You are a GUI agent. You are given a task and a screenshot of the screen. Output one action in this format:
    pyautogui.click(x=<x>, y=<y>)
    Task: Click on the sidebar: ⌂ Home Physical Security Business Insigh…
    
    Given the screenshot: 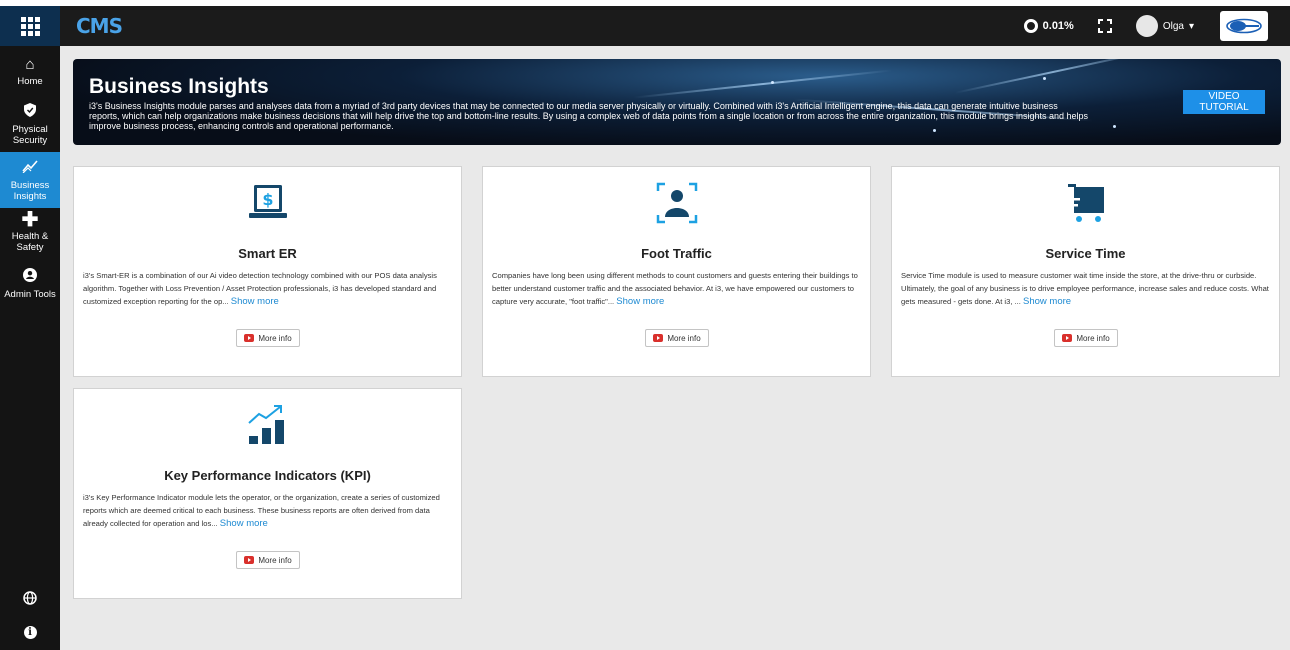 What is the action you would take?
    pyautogui.click(x=30, y=348)
    